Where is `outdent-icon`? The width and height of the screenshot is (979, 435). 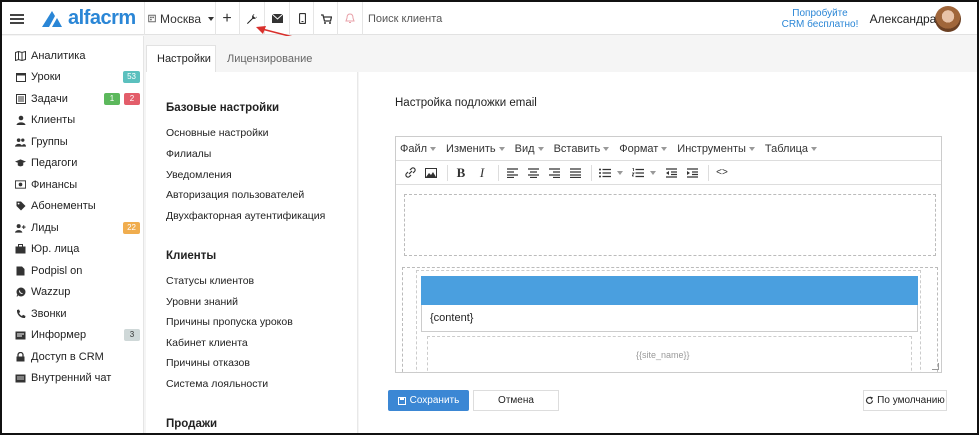 outdent-icon is located at coordinates (671, 173).